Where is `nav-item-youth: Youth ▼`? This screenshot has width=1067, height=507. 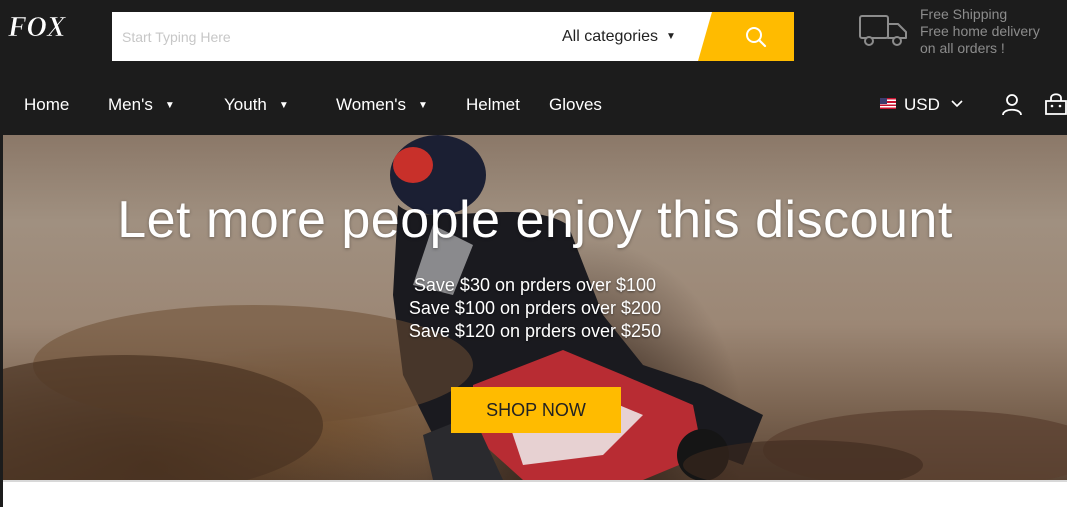 nav-item-youth: Youth ▼ is located at coordinates (256, 105).